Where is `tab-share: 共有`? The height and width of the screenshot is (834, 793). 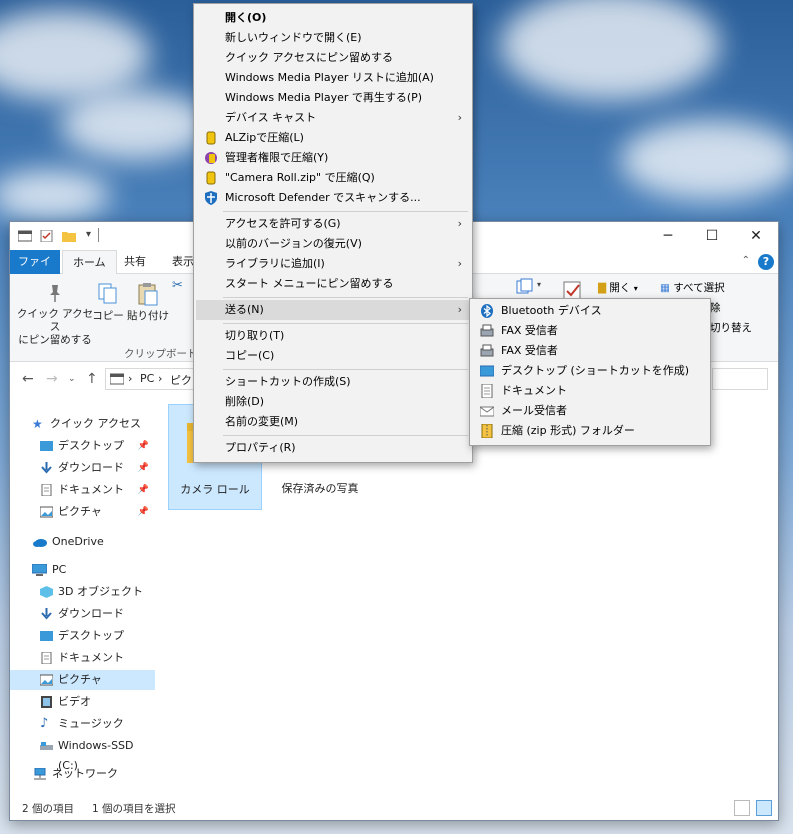 tab-share: 共有 is located at coordinates (135, 262).